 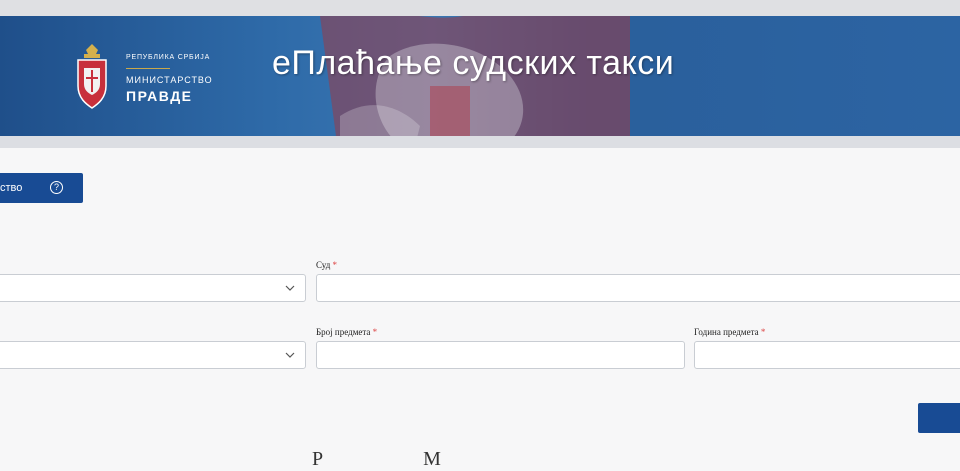 What do you see at coordinates (11, 188) in the screenshot?
I see `help-button-label: ство` at bounding box center [11, 188].